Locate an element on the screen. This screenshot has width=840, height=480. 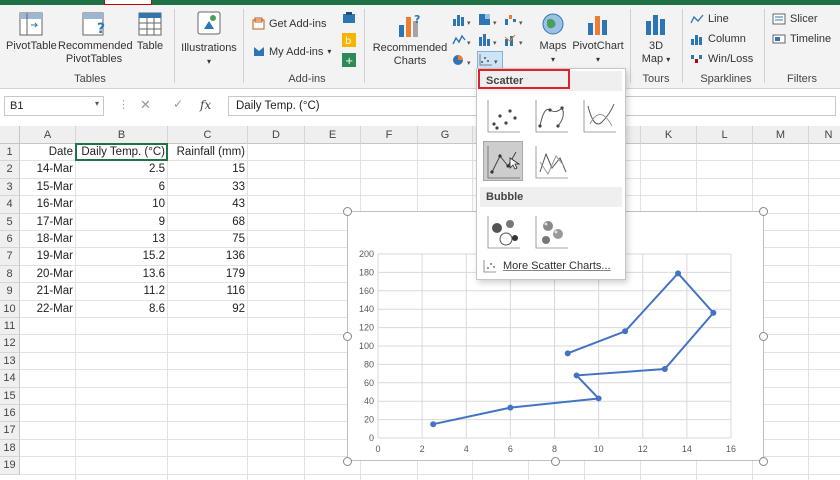
table-cell: 9 is located at coordinates (122, 222).